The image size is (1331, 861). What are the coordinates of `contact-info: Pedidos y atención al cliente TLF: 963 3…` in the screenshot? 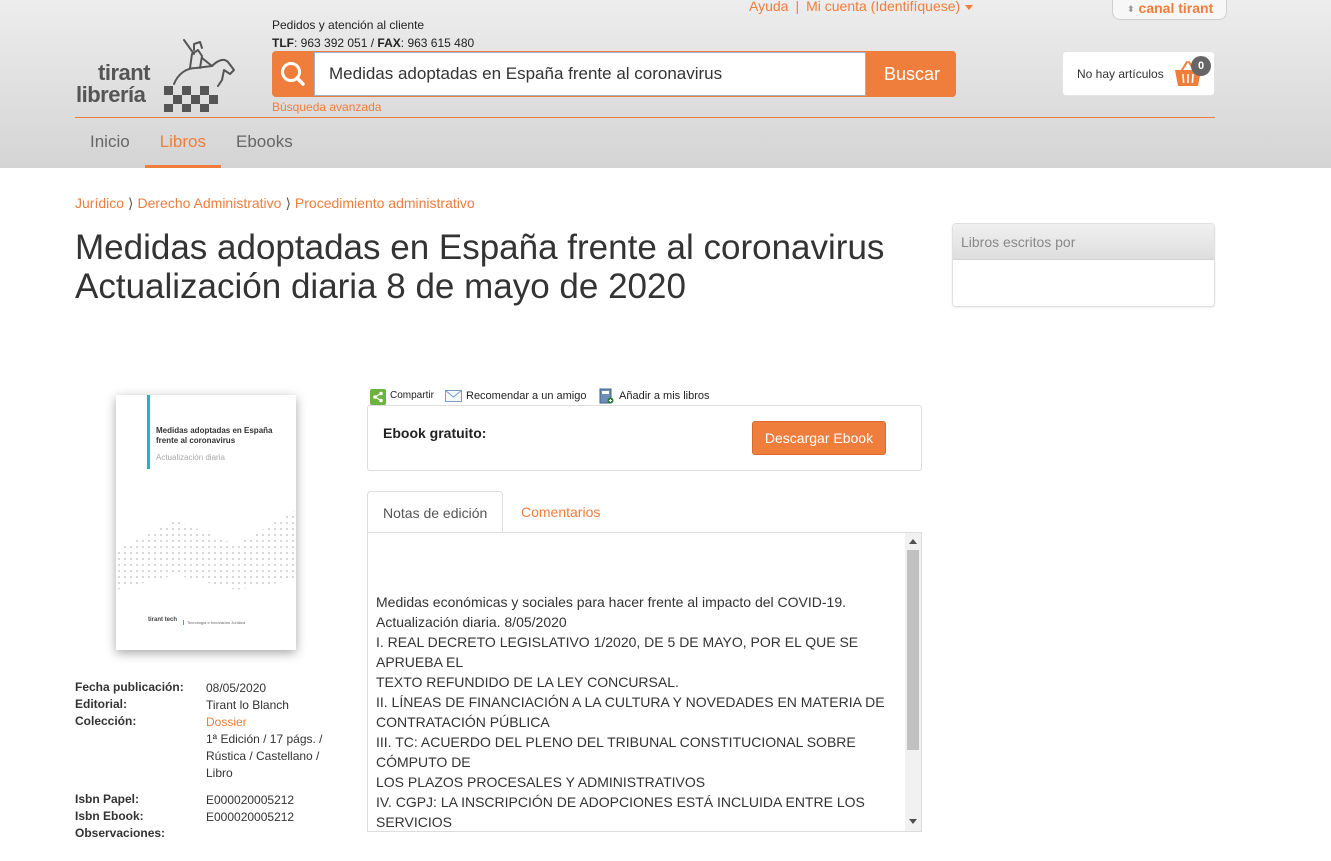 It's located at (373, 34).